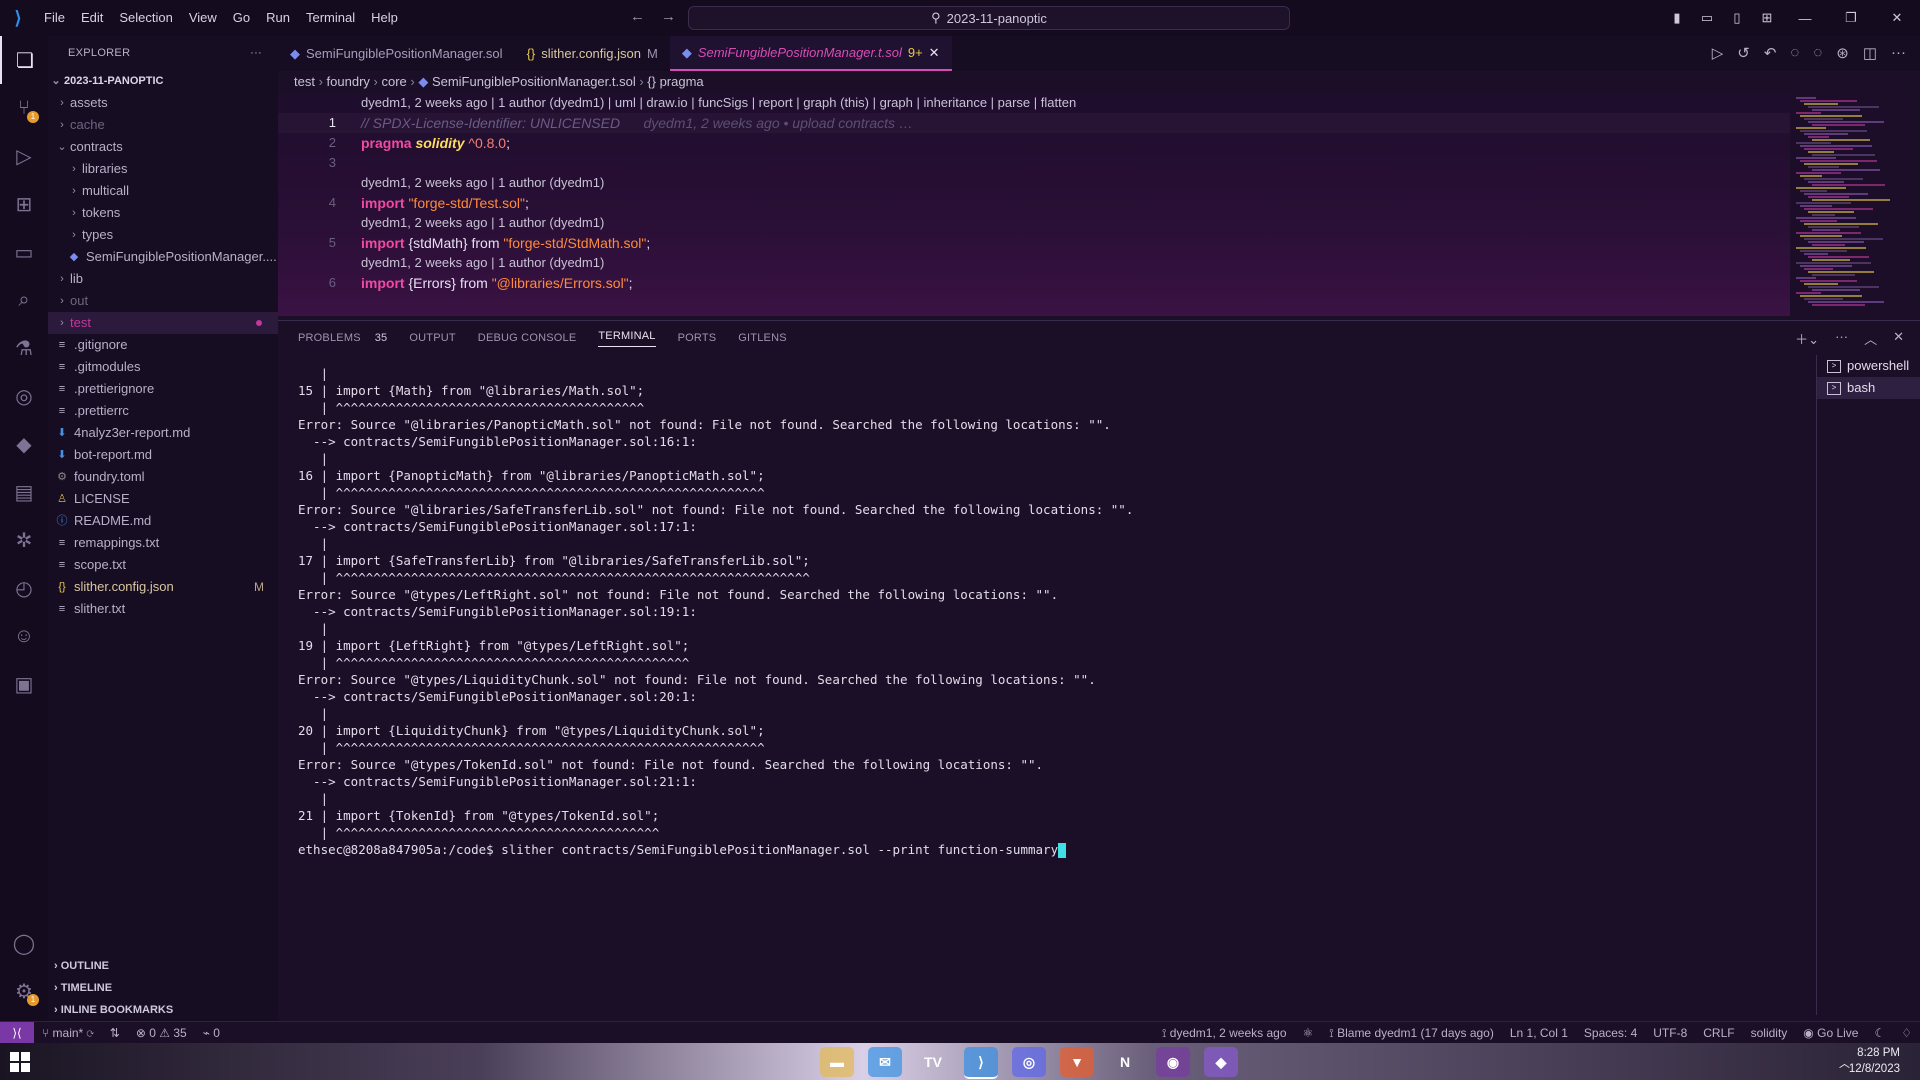 This screenshot has width=1920, height=1080. What do you see at coordinates (163, 169) in the screenshot?
I see `tree-item-libraries: › libraries` at bounding box center [163, 169].